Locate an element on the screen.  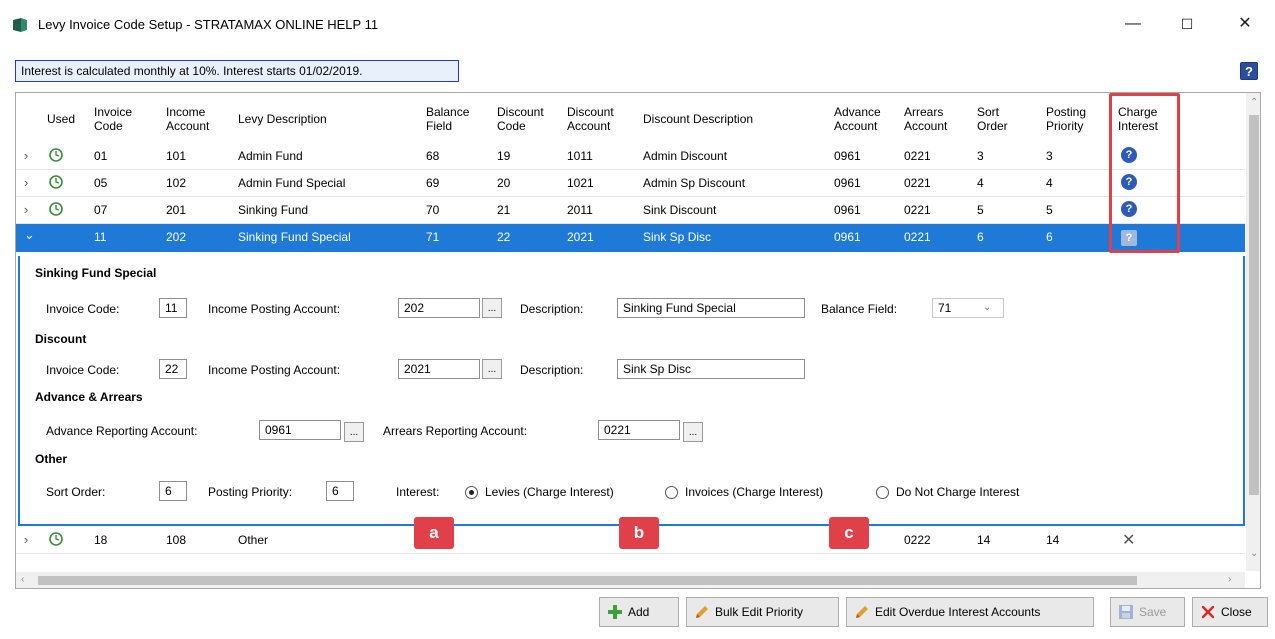
cell-posting-priority: 4 is located at coordinates (1049, 183).